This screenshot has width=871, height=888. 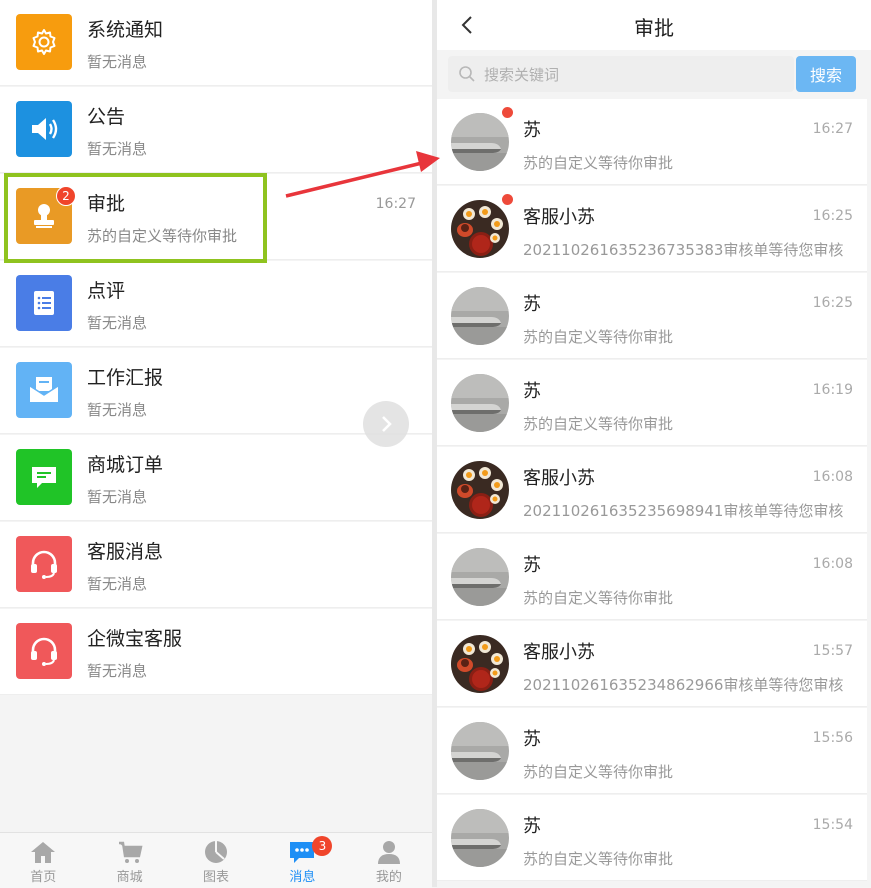 I want to click on tab-pie-chart: 图表, so click(x=216, y=860).